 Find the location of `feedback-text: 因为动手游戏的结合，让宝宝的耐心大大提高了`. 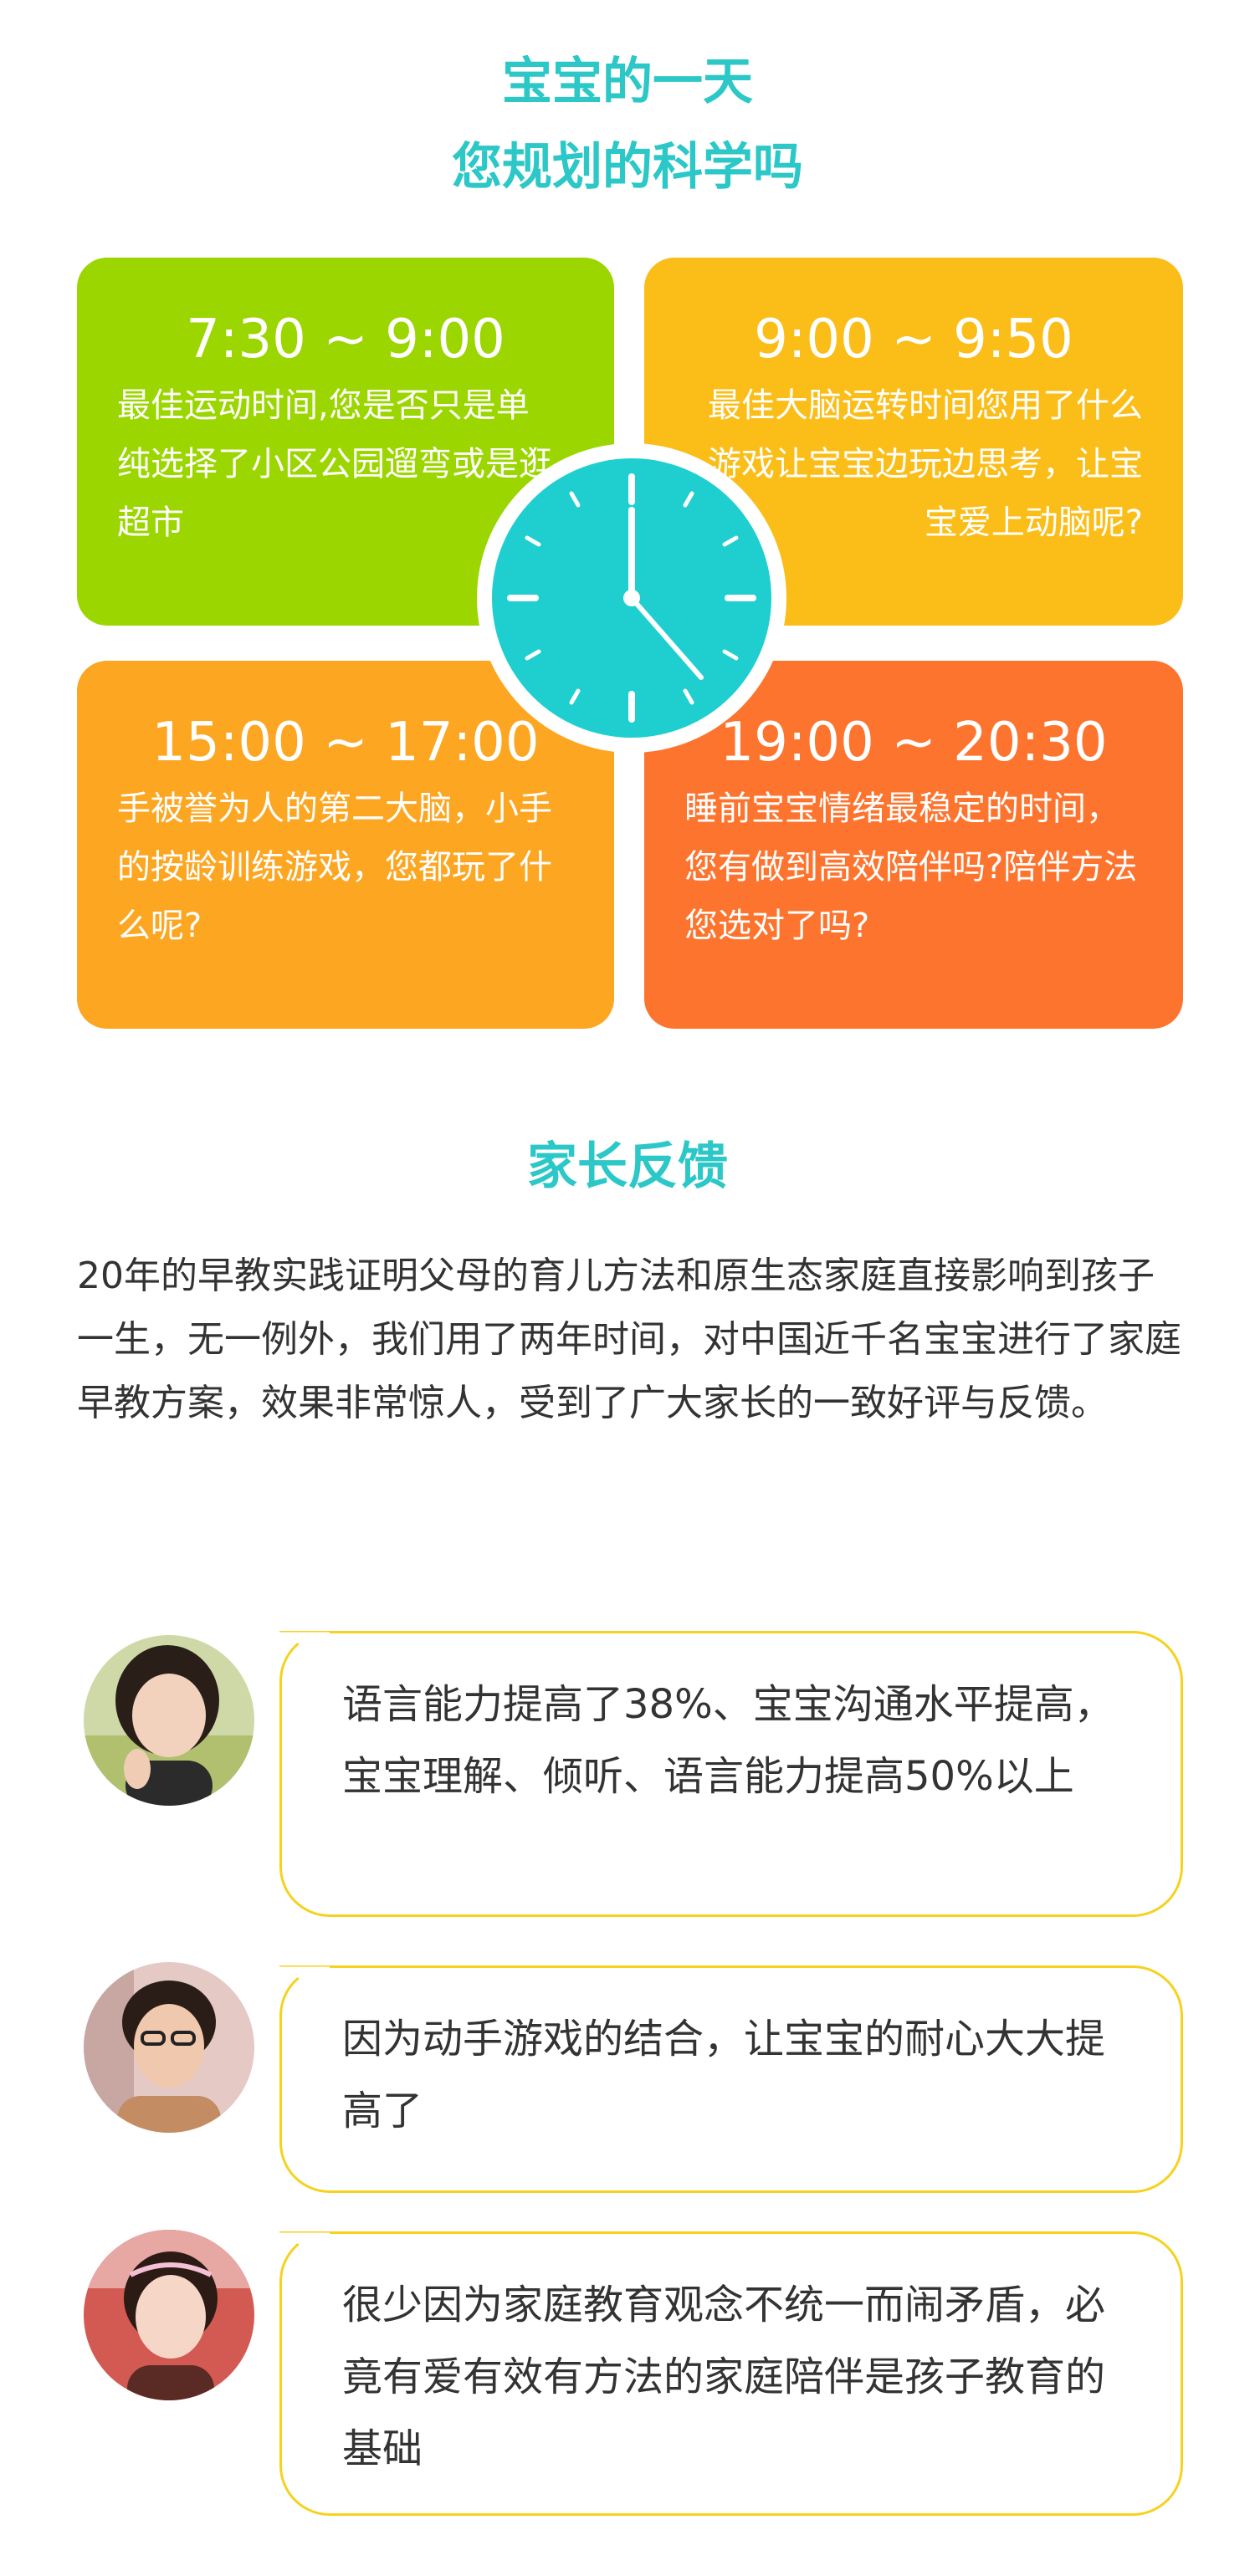

feedback-text: 因为动手游戏的结合，让宝宝的耐心大大提高了 is located at coordinates (724, 2075).